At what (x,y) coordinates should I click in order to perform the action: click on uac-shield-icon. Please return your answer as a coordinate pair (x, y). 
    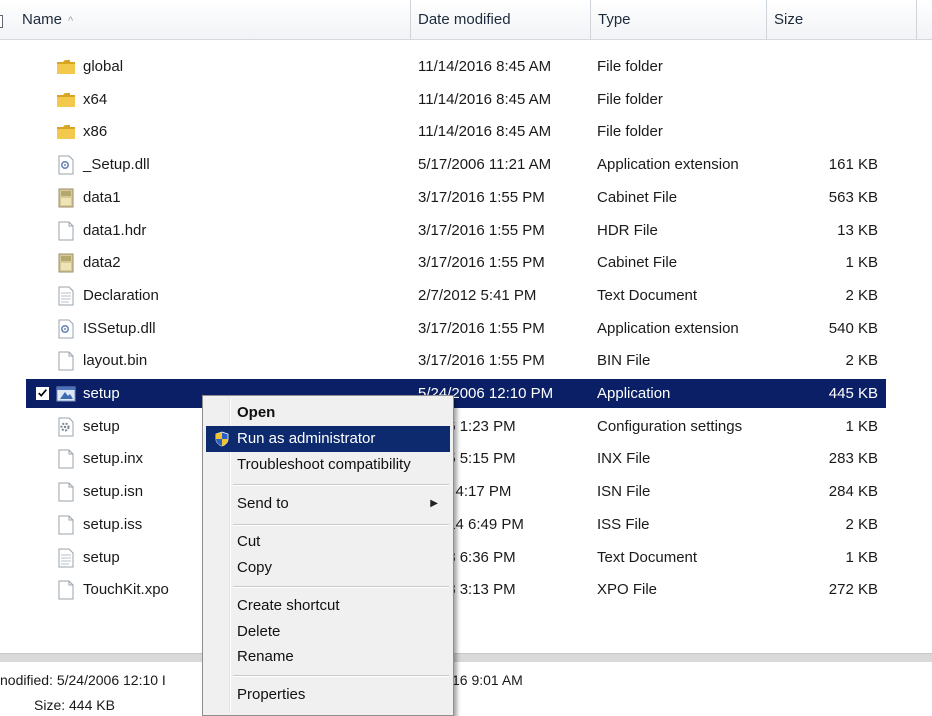
    Looking at the image, I should click on (222, 439).